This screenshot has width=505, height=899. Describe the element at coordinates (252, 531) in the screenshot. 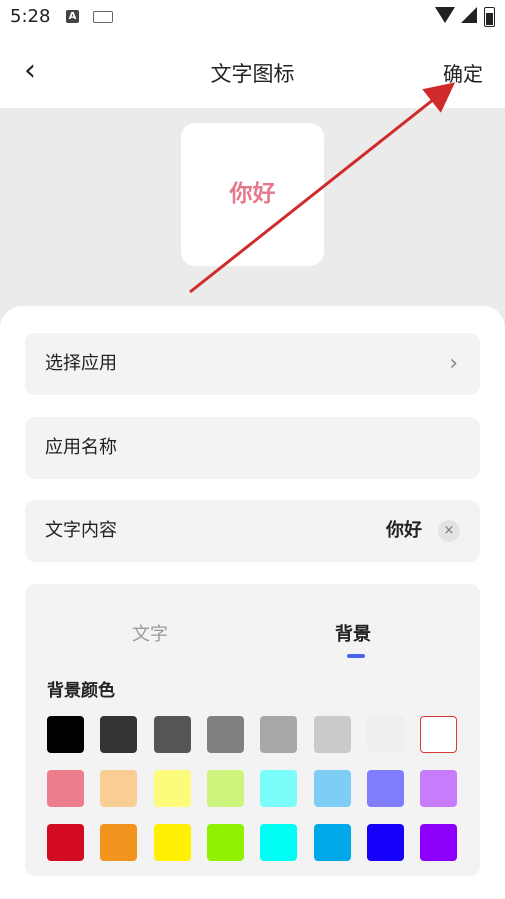

I see `text-content-row: 文字内容 你好 ×` at that location.